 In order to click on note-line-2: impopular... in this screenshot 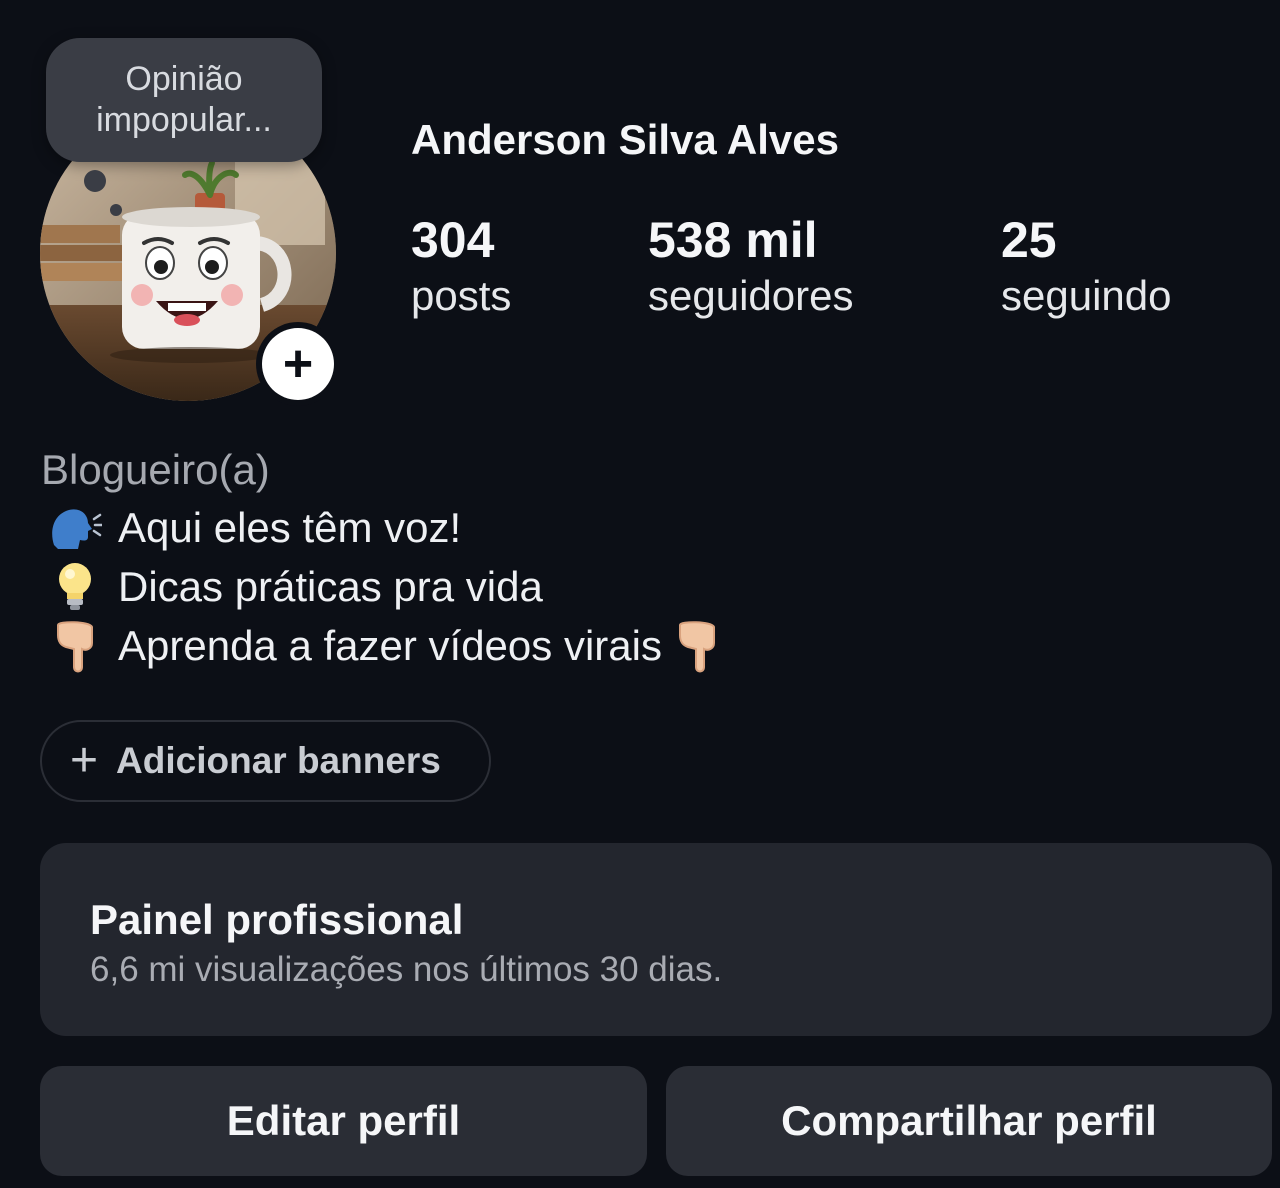, I will do `click(184, 120)`.